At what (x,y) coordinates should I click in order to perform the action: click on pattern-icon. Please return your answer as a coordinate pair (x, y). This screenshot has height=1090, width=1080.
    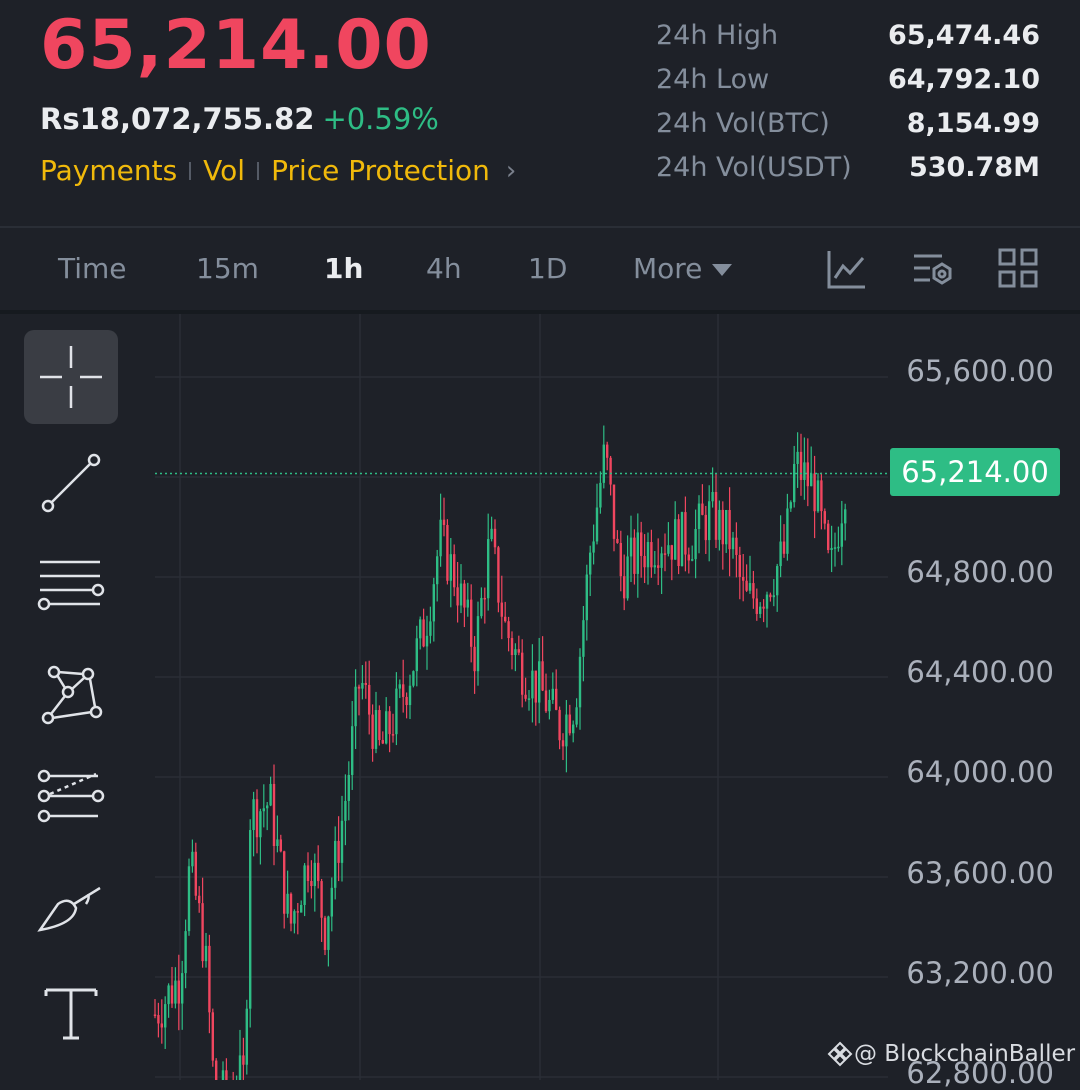
    Looking at the image, I should click on (71, 695).